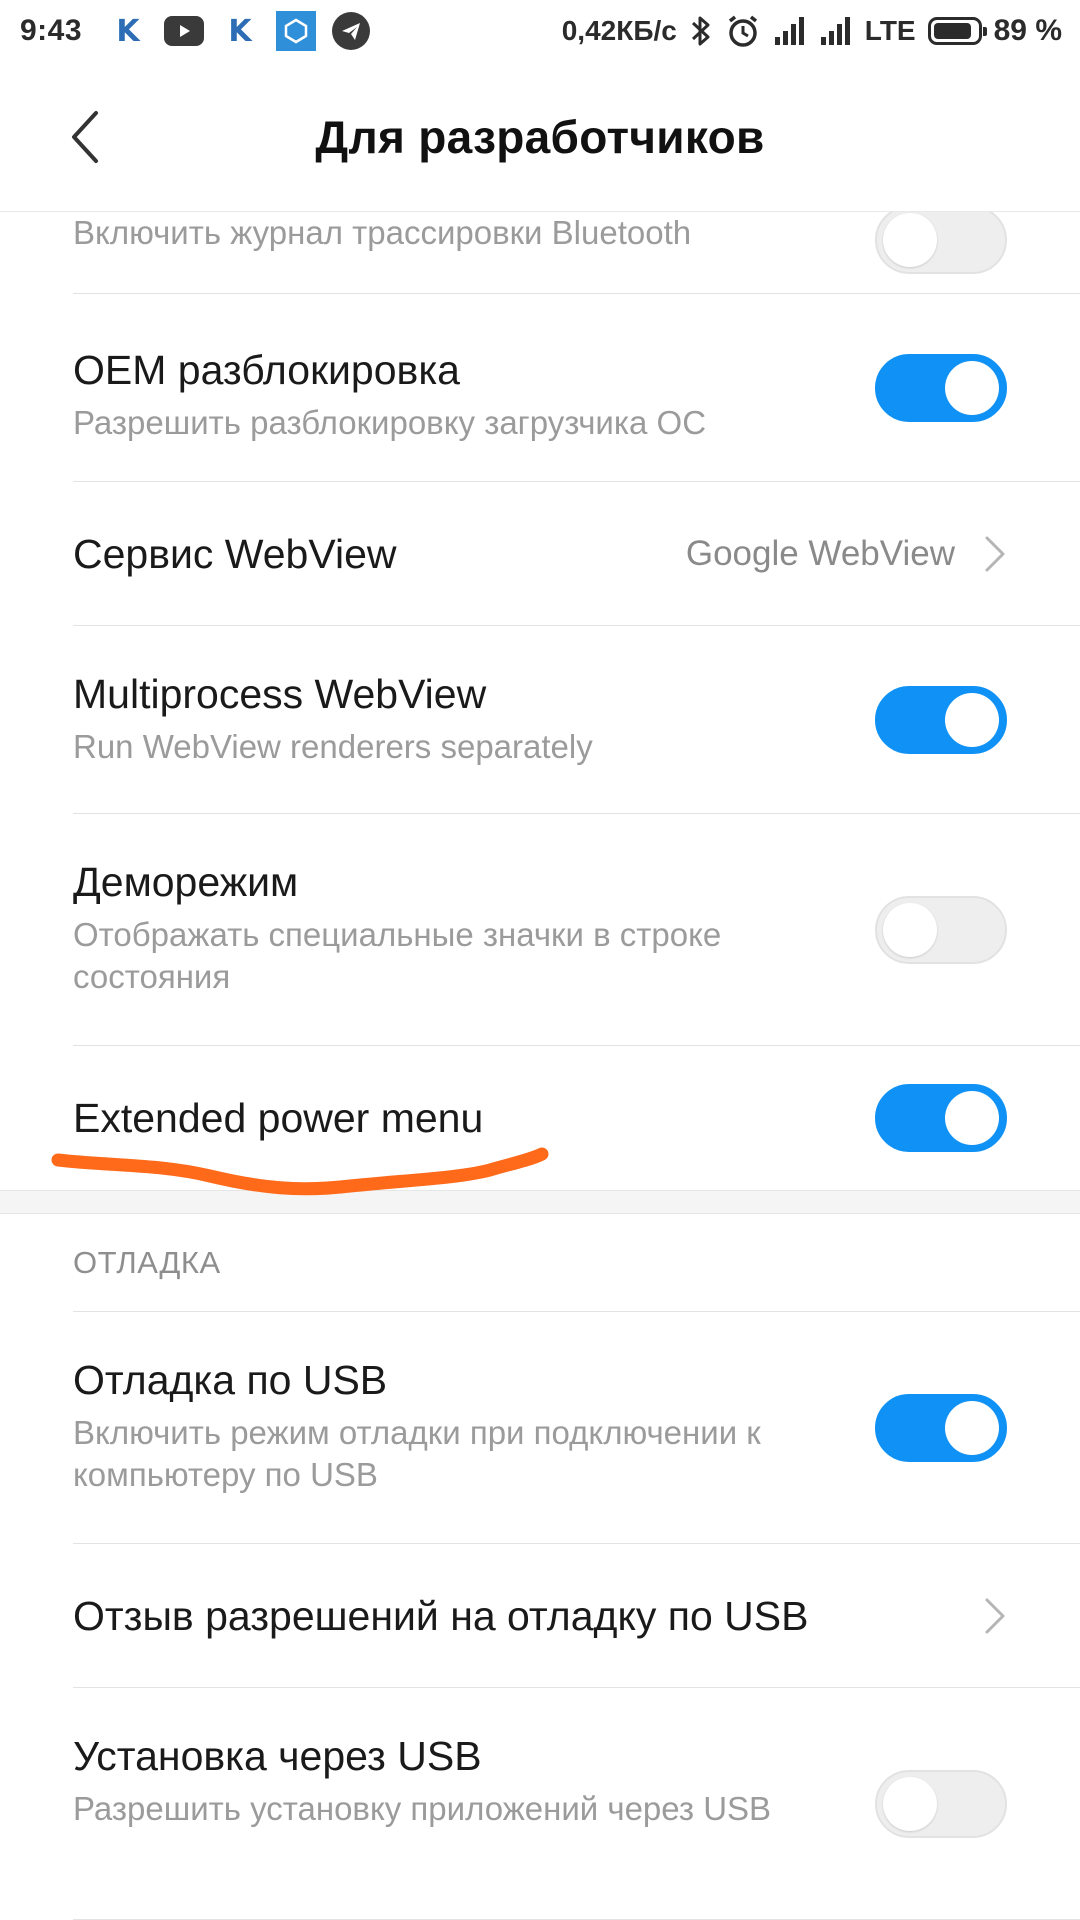 This screenshot has width=1080, height=1920. What do you see at coordinates (941, 719) in the screenshot?
I see `multiprocess-toggle` at bounding box center [941, 719].